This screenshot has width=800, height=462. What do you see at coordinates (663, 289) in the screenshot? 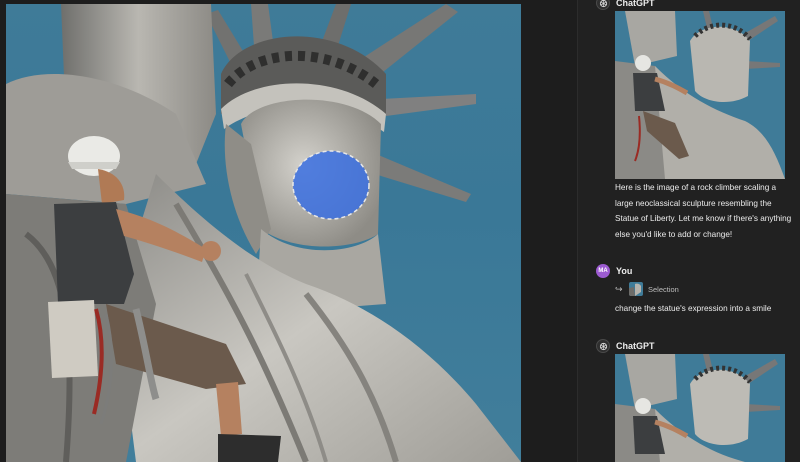
I see `selection-label: Selection` at bounding box center [663, 289].